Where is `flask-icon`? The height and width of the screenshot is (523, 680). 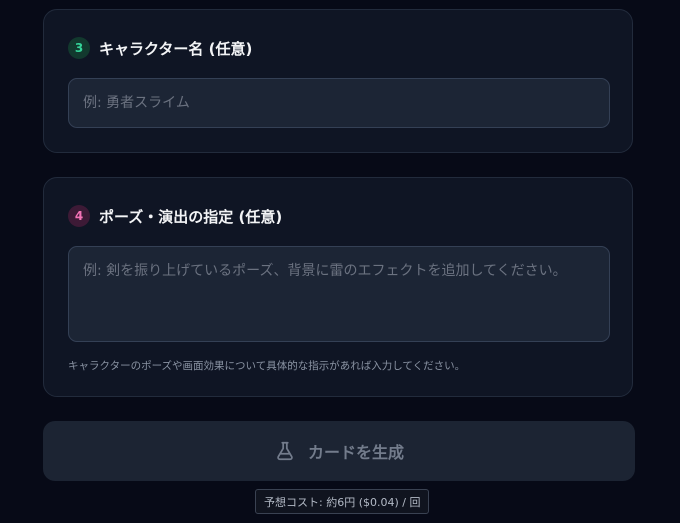
flask-icon is located at coordinates (285, 451).